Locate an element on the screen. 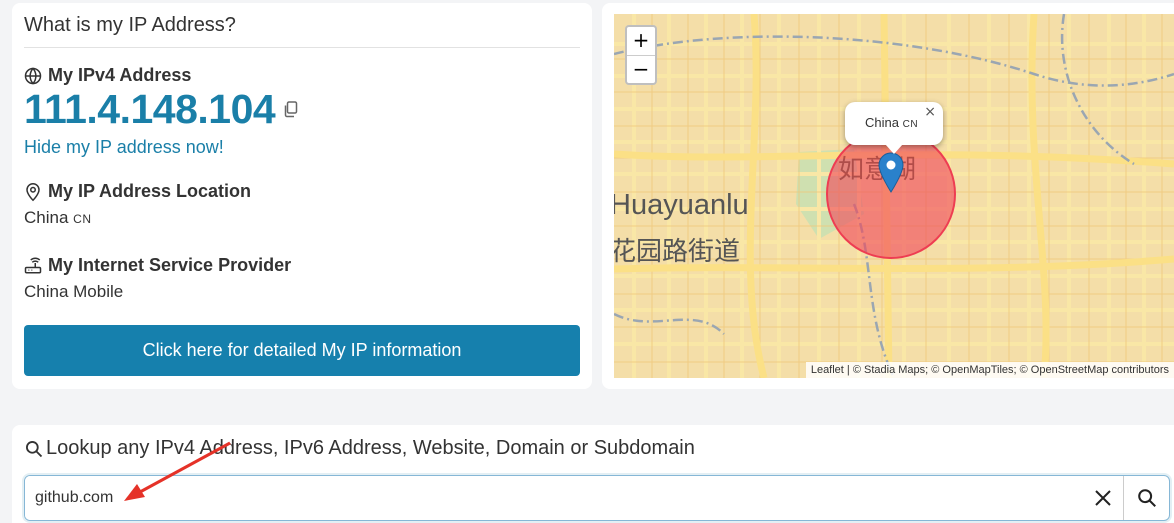  ipv4-heading: My IPv4 Address is located at coordinates (302, 75).